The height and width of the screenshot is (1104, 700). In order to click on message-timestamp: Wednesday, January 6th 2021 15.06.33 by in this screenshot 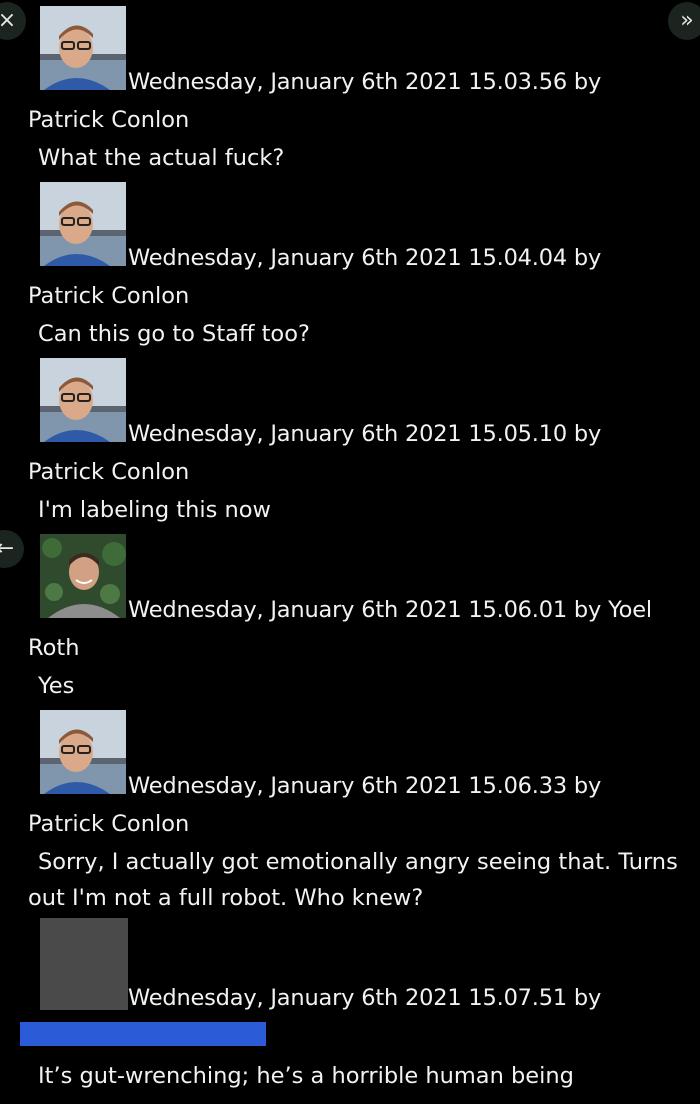, I will do `click(365, 786)`.